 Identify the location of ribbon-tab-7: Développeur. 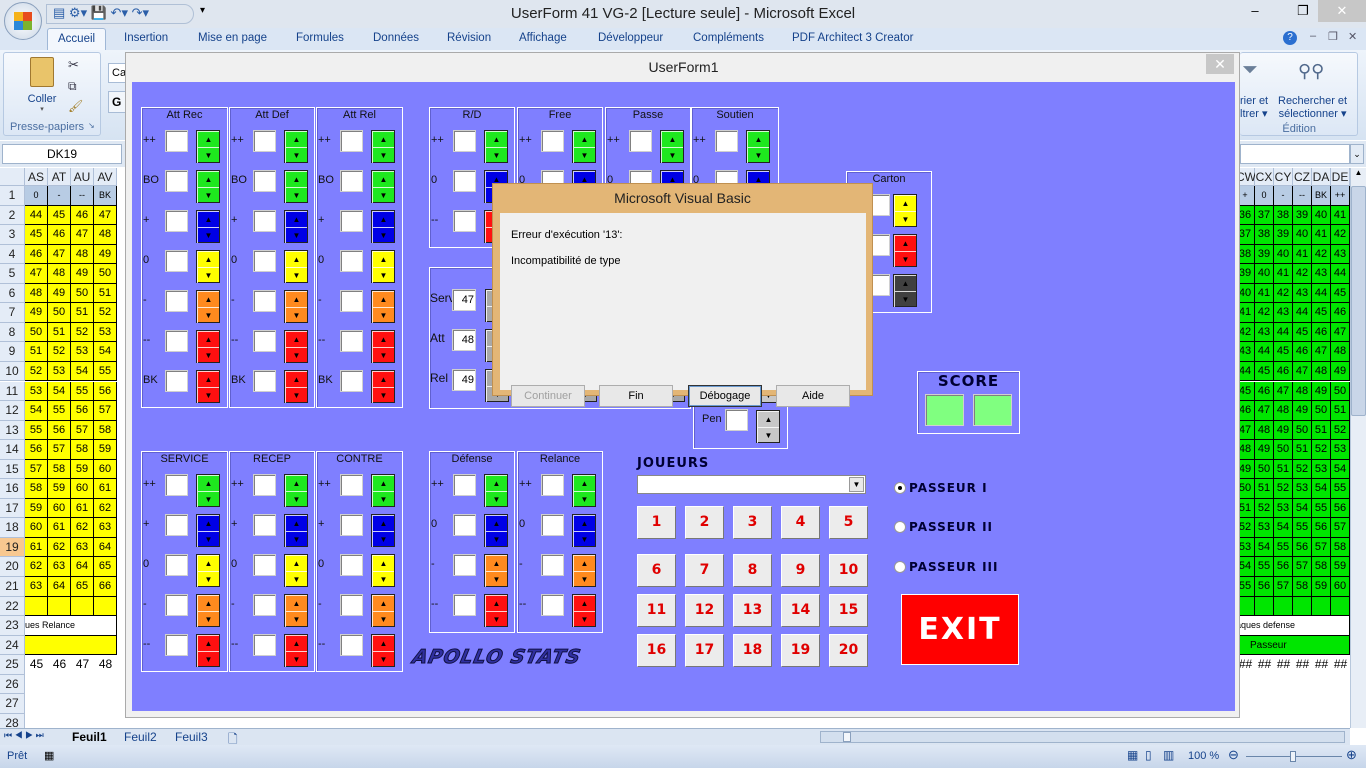
(630, 38).